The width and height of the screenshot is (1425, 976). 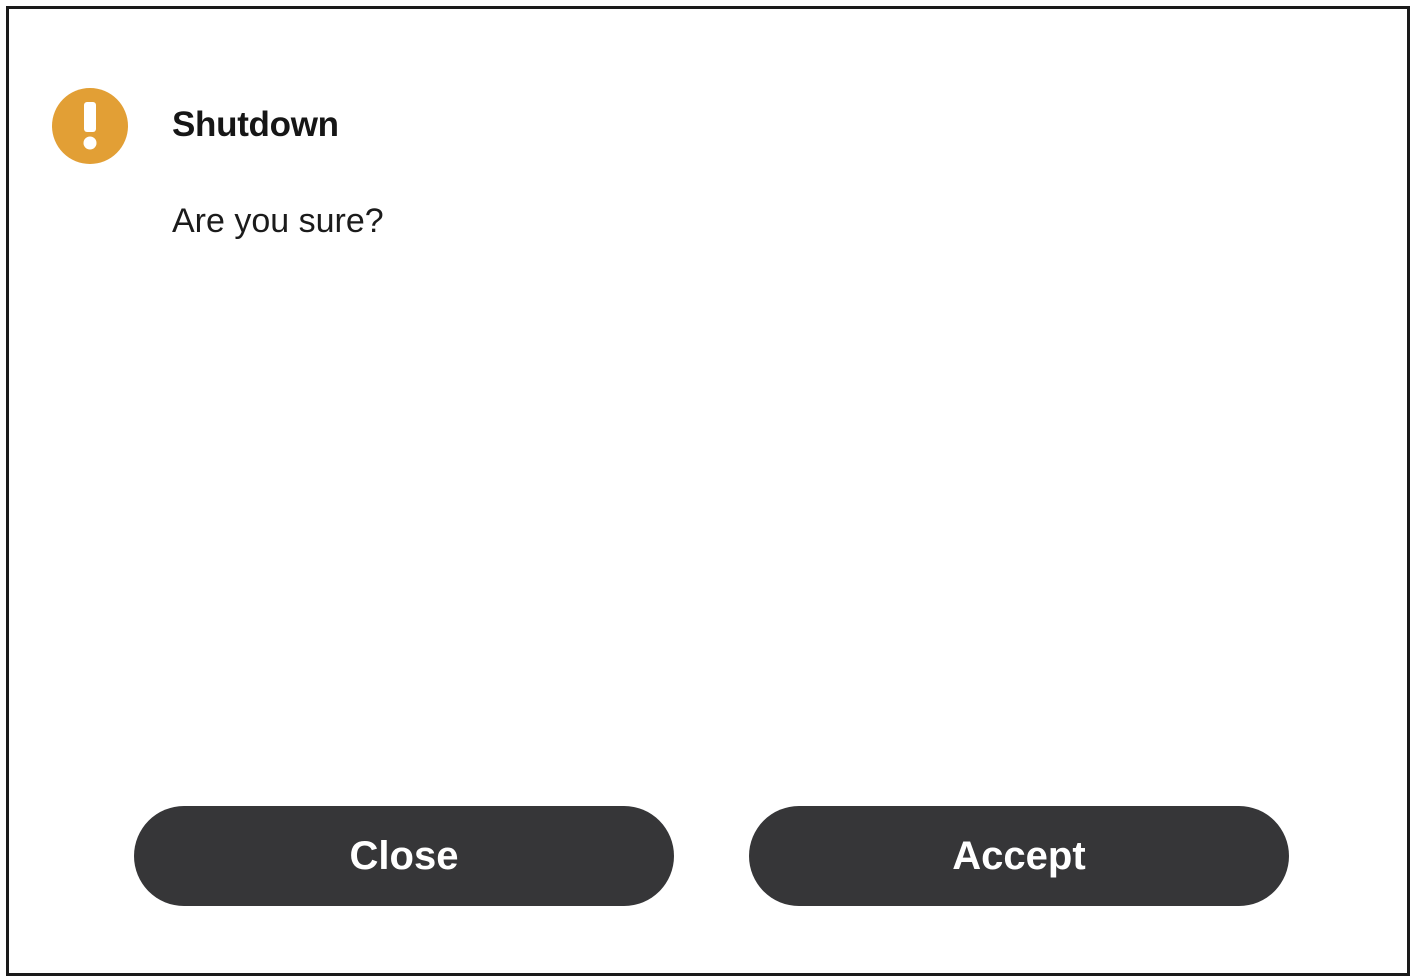 What do you see at coordinates (404, 856) in the screenshot?
I see `close-button: Close` at bounding box center [404, 856].